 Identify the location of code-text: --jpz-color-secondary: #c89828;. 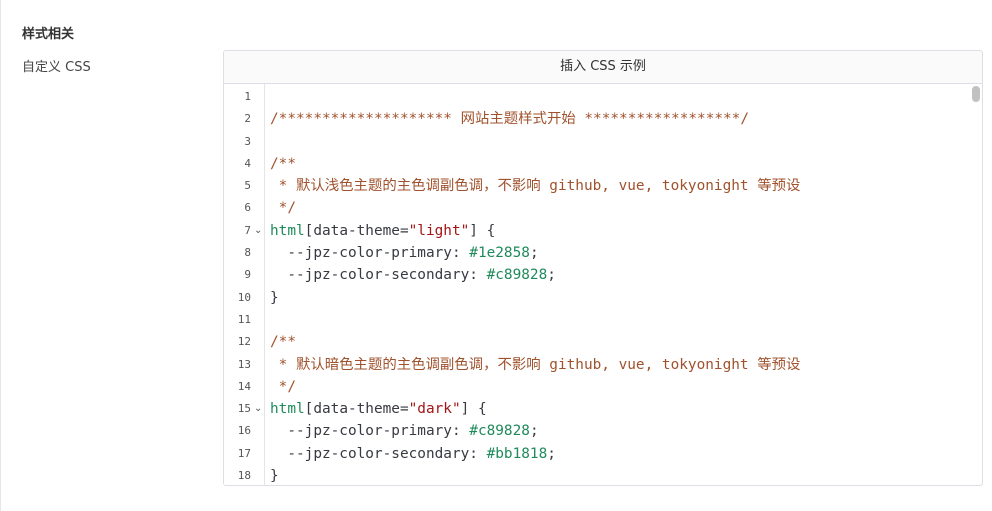
(413, 275).